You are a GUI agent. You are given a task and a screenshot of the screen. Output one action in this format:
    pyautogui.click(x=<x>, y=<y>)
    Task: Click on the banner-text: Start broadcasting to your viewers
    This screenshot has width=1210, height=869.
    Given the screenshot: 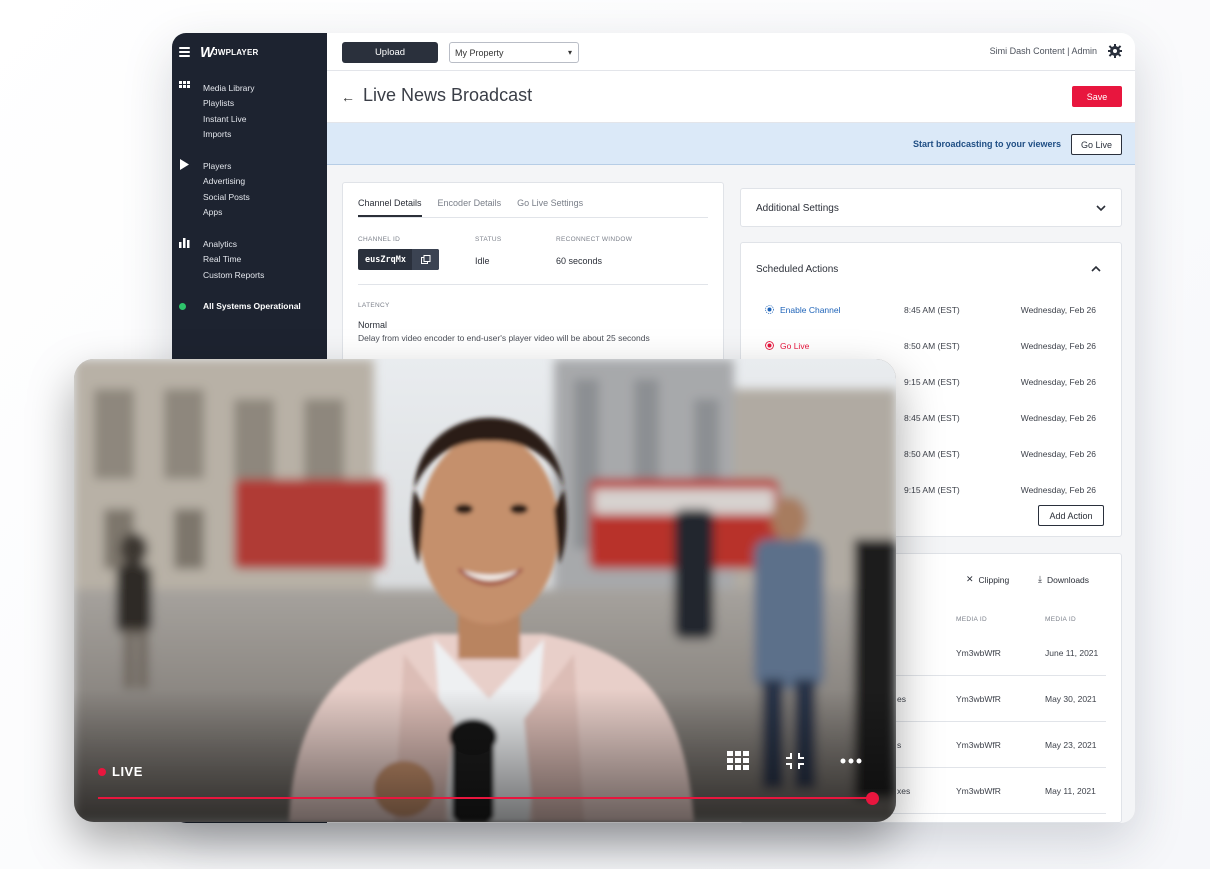 What is the action you would take?
    pyautogui.click(x=986, y=144)
    